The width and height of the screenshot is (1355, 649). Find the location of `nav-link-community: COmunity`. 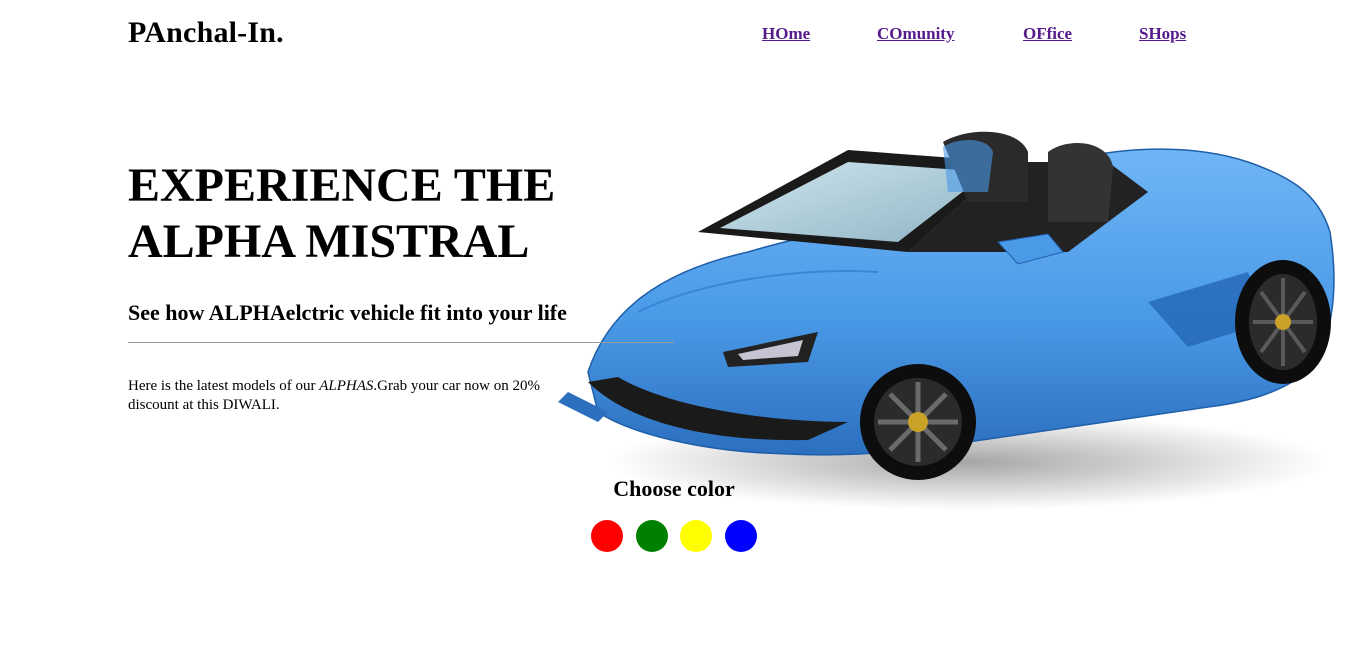

nav-link-community: COmunity is located at coordinates (915, 34).